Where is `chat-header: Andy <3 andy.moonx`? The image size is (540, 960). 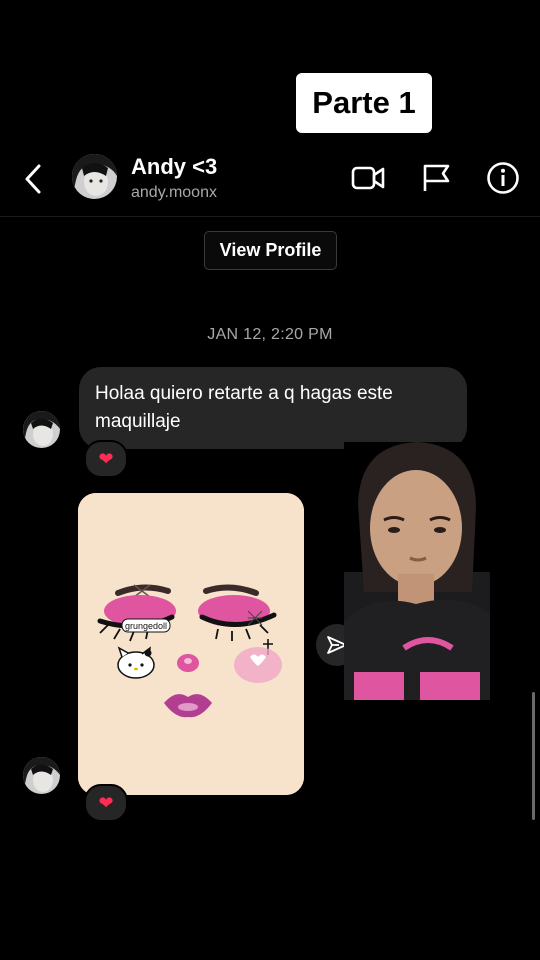 chat-header: Andy <3 andy.moonx is located at coordinates (270, 182).